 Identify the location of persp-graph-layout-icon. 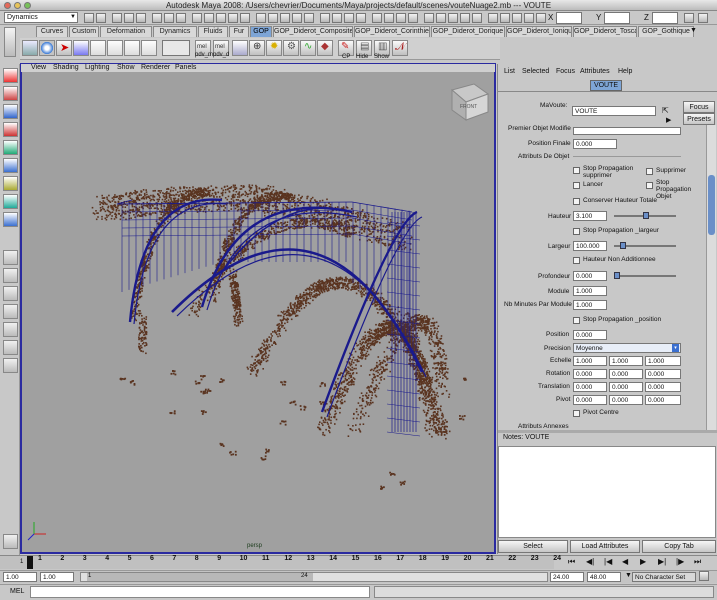
(10, 311).